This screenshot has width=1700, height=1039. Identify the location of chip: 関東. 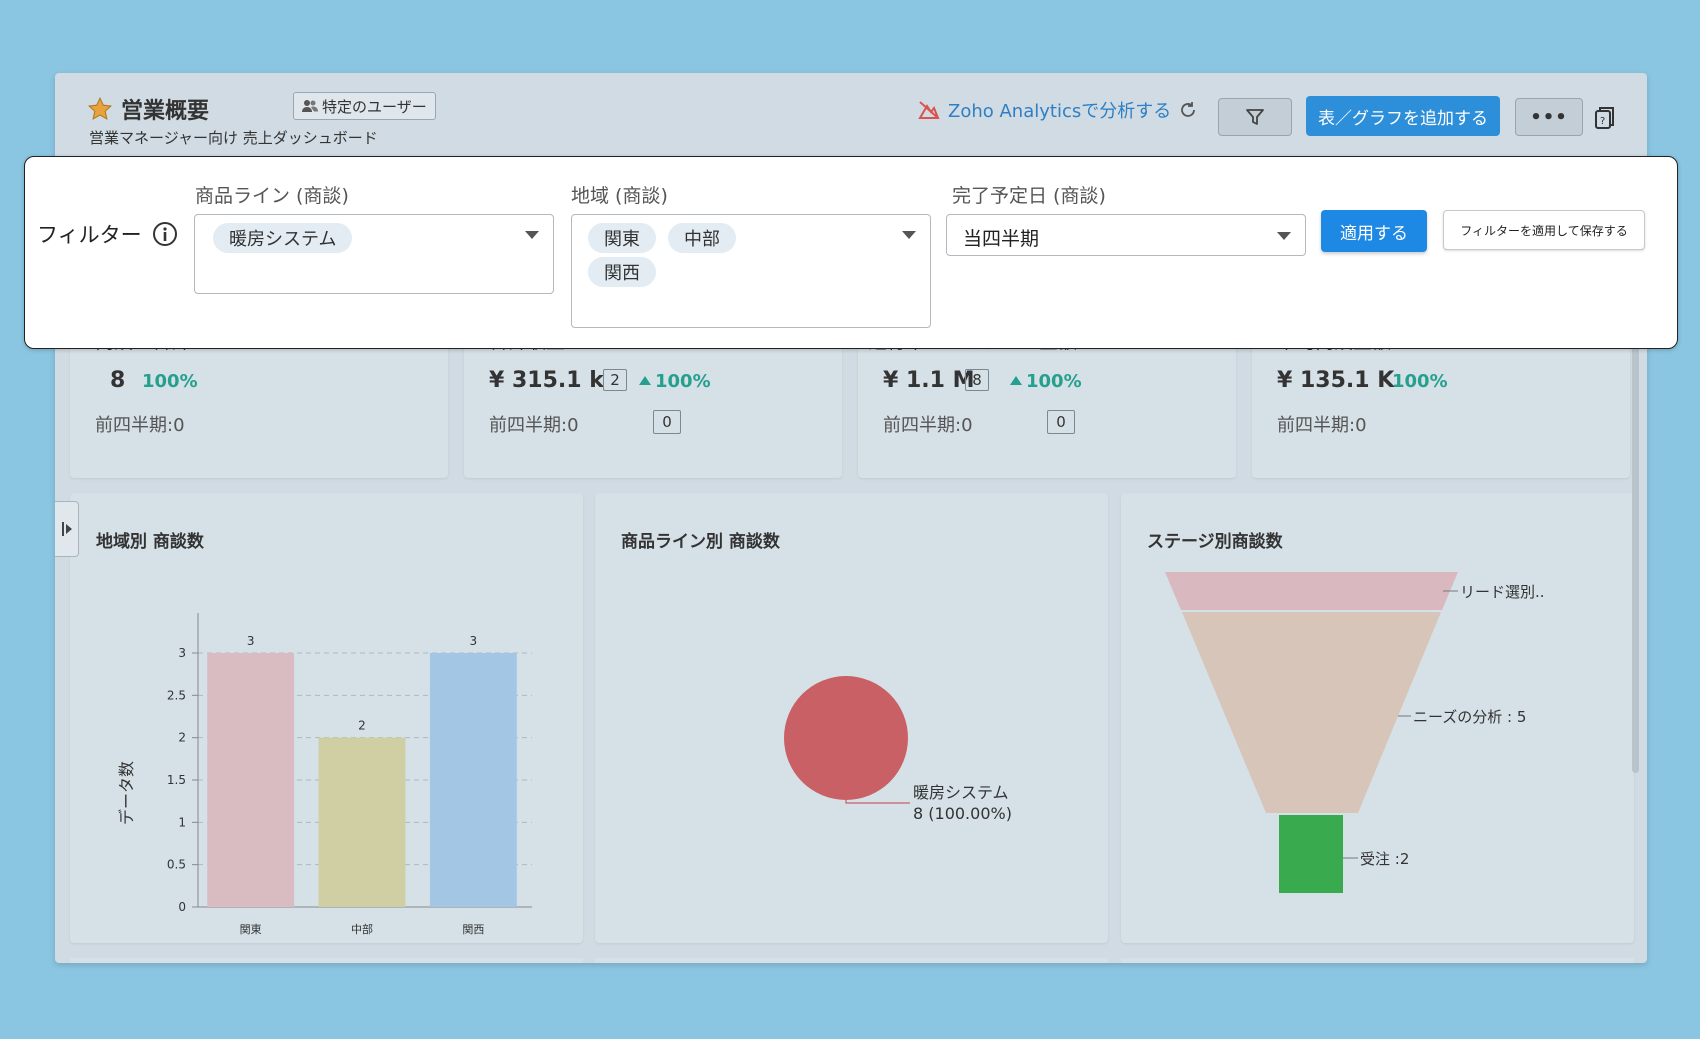
(622, 238).